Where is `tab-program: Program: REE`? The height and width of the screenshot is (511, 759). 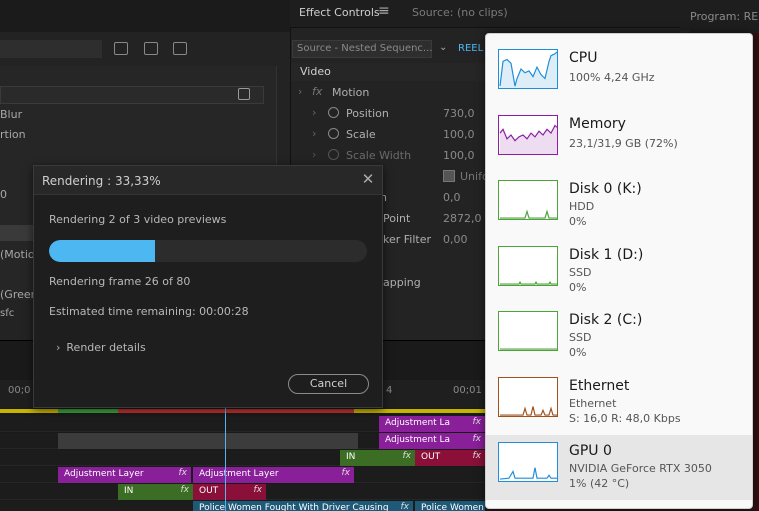 tab-program: Program: REE is located at coordinates (724, 16).